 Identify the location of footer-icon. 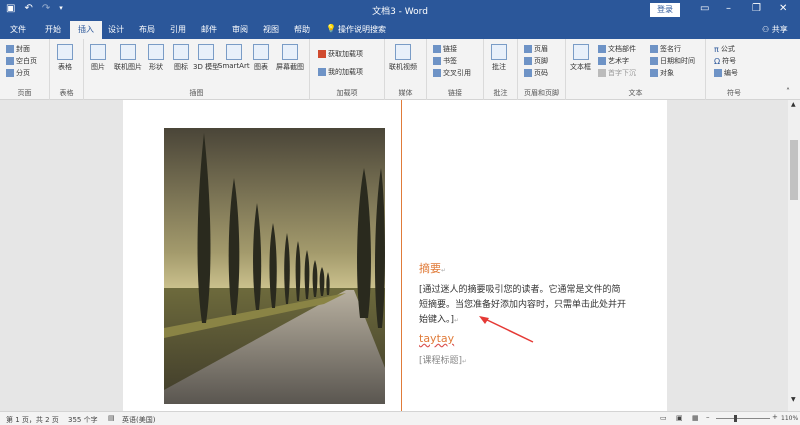
(528, 61).